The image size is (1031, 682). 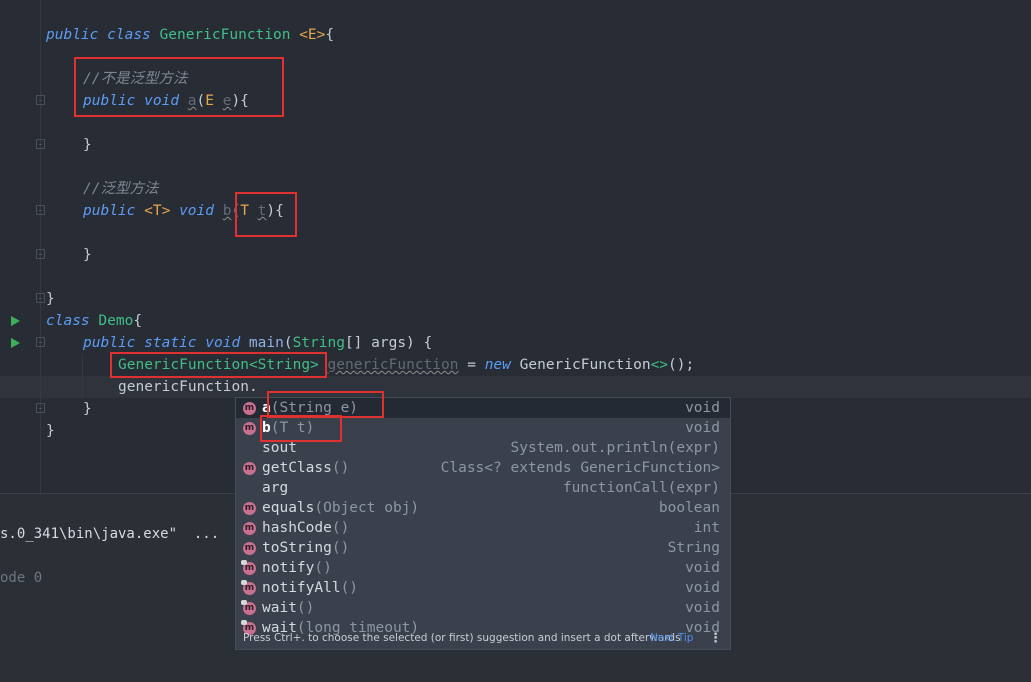 I want to click on completion-item-label: getClass(), so click(x=305, y=468).